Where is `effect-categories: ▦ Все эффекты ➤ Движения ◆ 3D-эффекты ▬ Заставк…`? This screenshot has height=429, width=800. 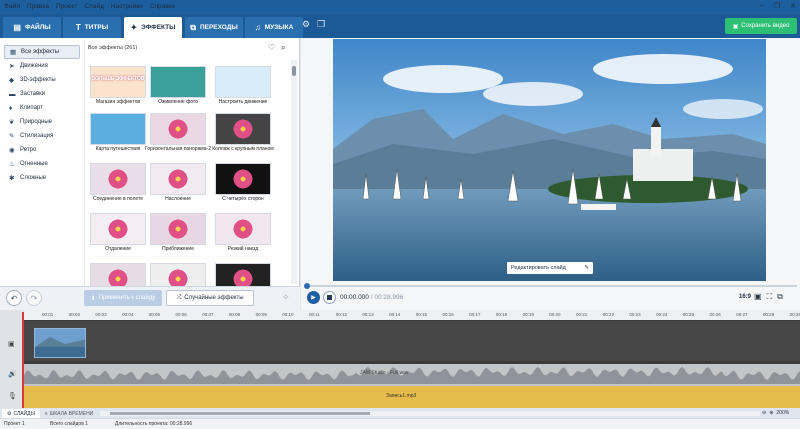 effect-categories: ▦ Все эффекты ➤ Движения ◆ 3D-эффекты ▬ Заставк… is located at coordinates (42, 115).